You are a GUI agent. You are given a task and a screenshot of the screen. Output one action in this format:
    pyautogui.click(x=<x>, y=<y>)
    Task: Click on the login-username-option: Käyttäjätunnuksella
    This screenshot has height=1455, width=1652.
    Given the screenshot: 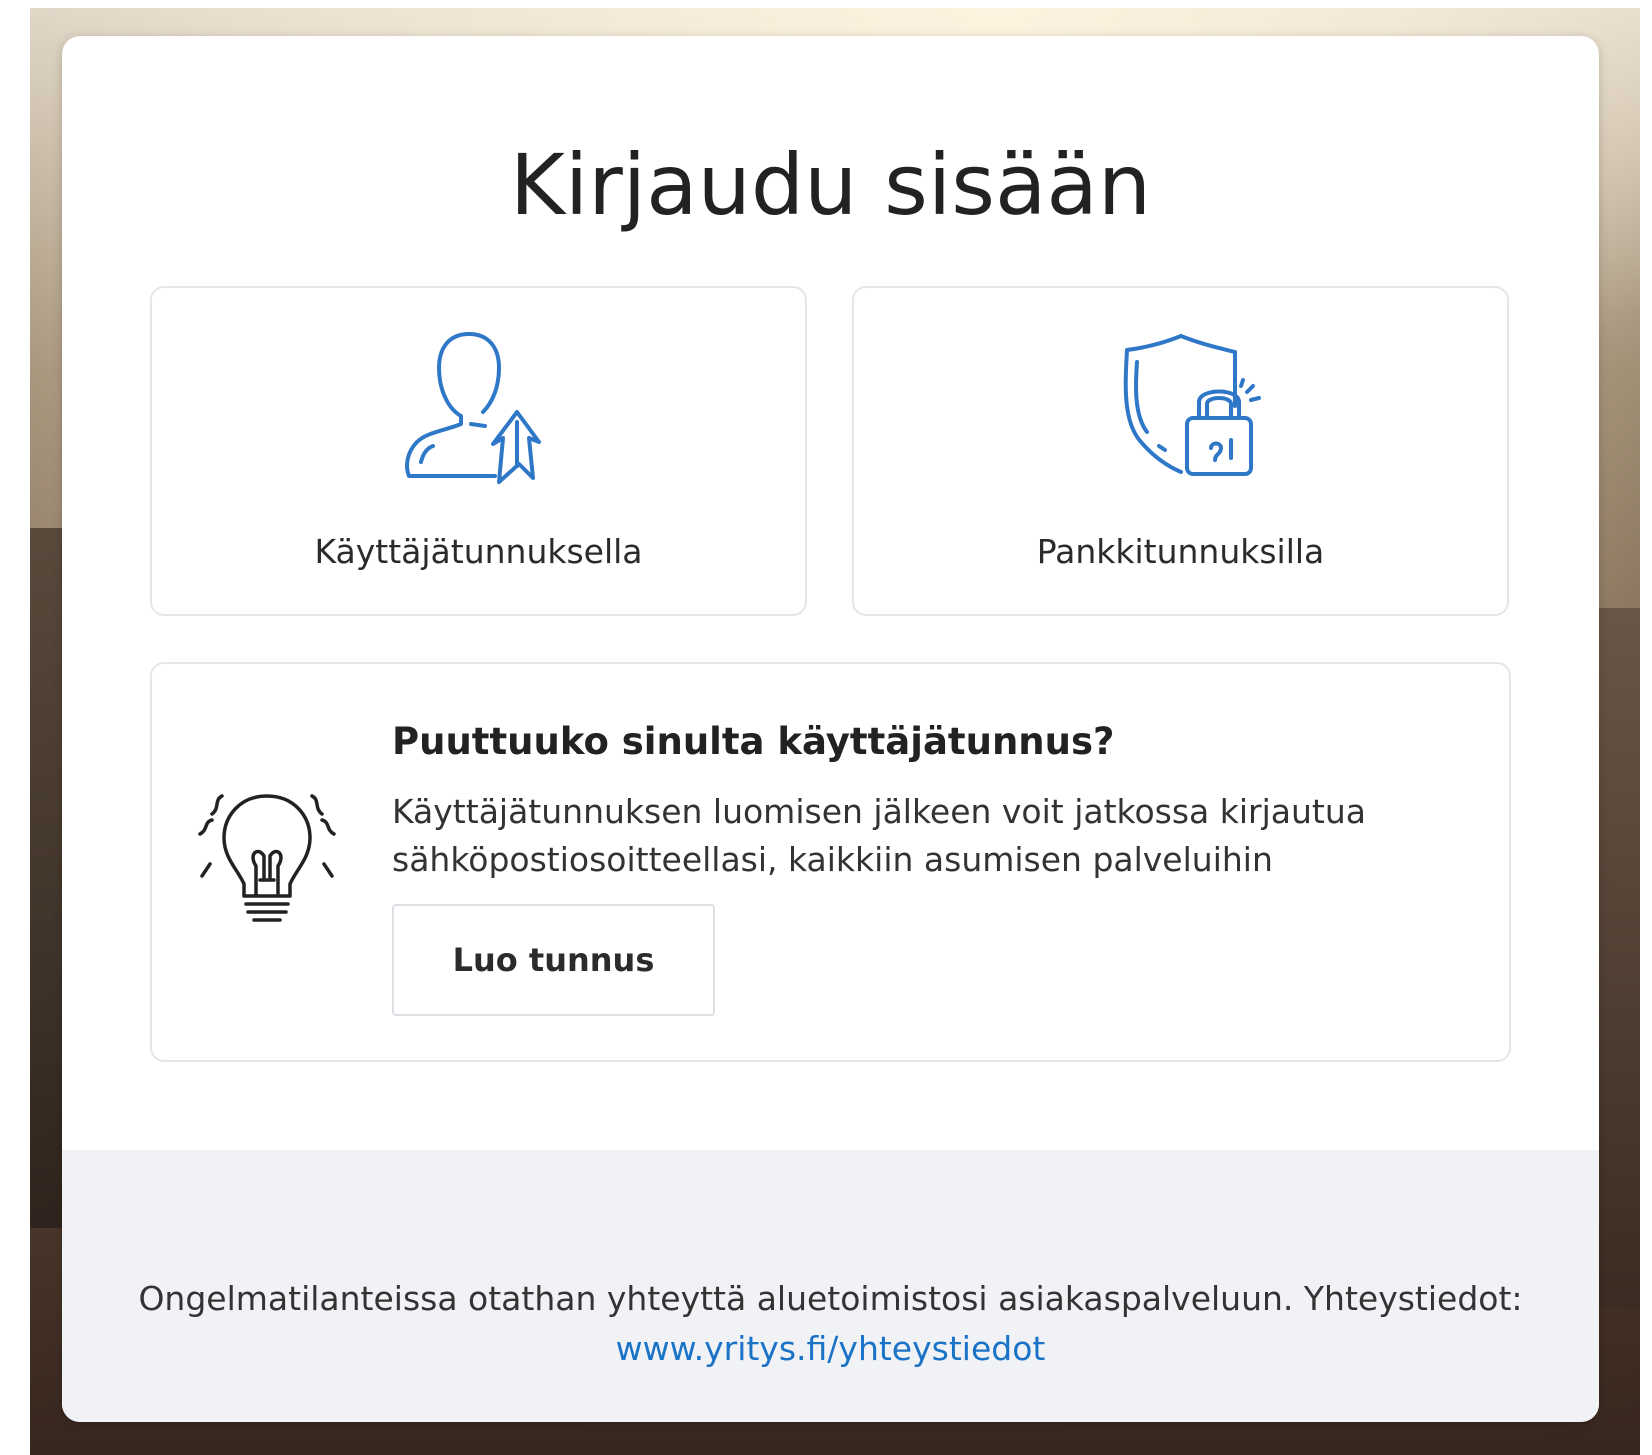 What is the action you would take?
    pyautogui.click(x=478, y=451)
    